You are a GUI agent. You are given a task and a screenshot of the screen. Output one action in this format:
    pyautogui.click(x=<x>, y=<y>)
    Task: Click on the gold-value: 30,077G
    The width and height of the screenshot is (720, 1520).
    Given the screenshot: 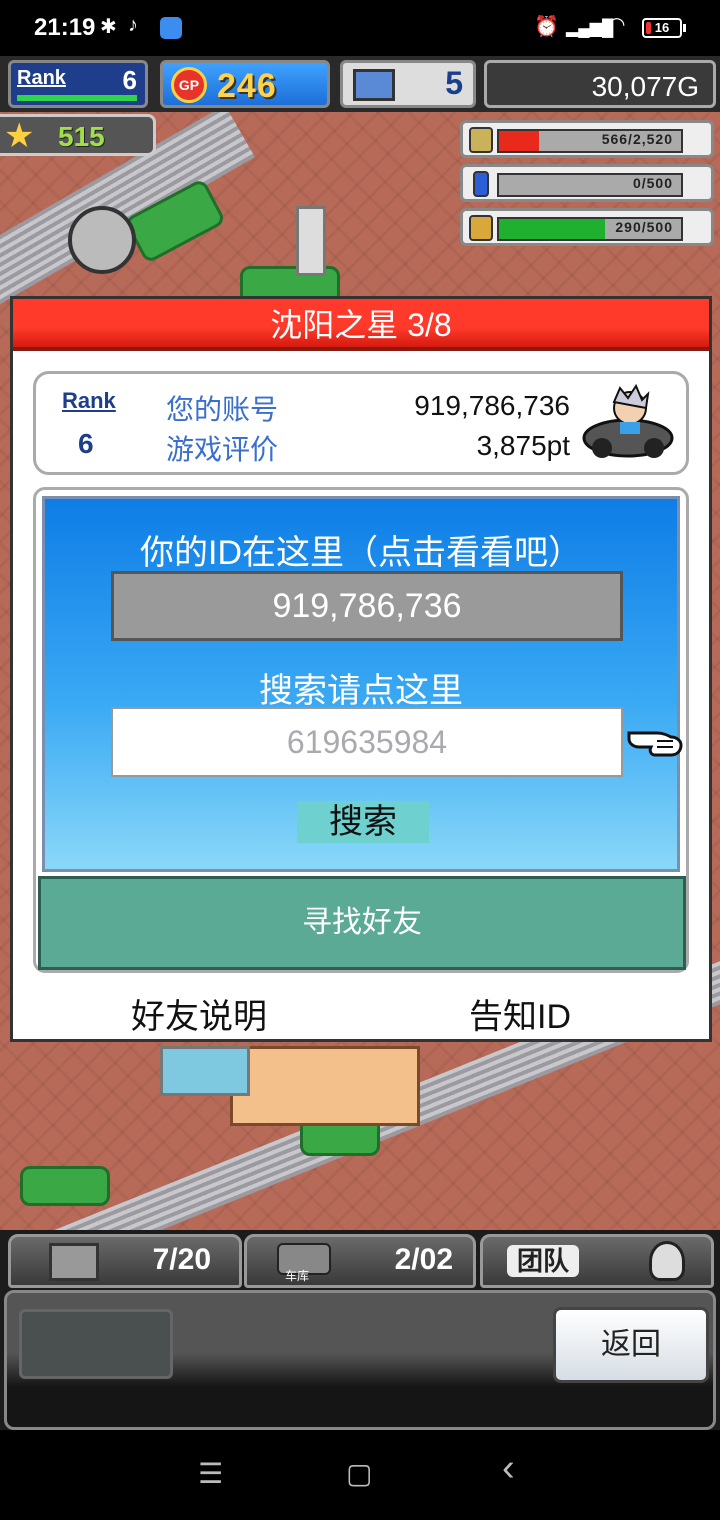 What is the action you would take?
    pyautogui.click(x=645, y=86)
    